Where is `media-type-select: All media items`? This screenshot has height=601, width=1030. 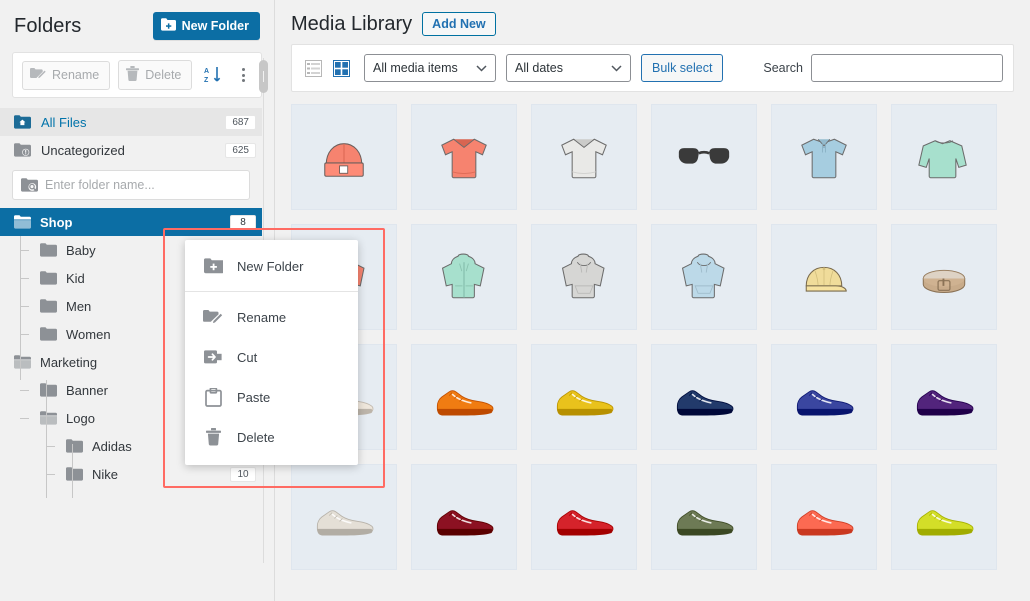 media-type-select: All media items is located at coordinates (430, 68).